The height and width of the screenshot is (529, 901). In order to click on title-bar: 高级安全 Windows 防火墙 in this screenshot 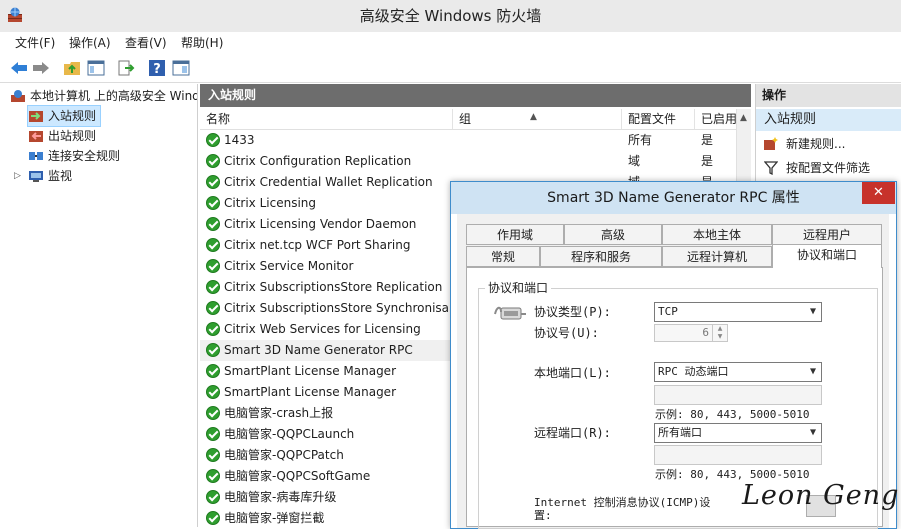, I will do `click(450, 16)`.